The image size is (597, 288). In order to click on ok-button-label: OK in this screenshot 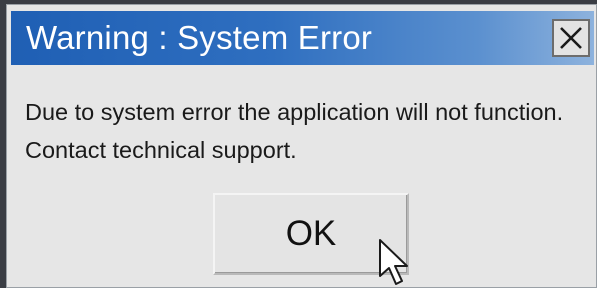, I will do `click(311, 233)`.